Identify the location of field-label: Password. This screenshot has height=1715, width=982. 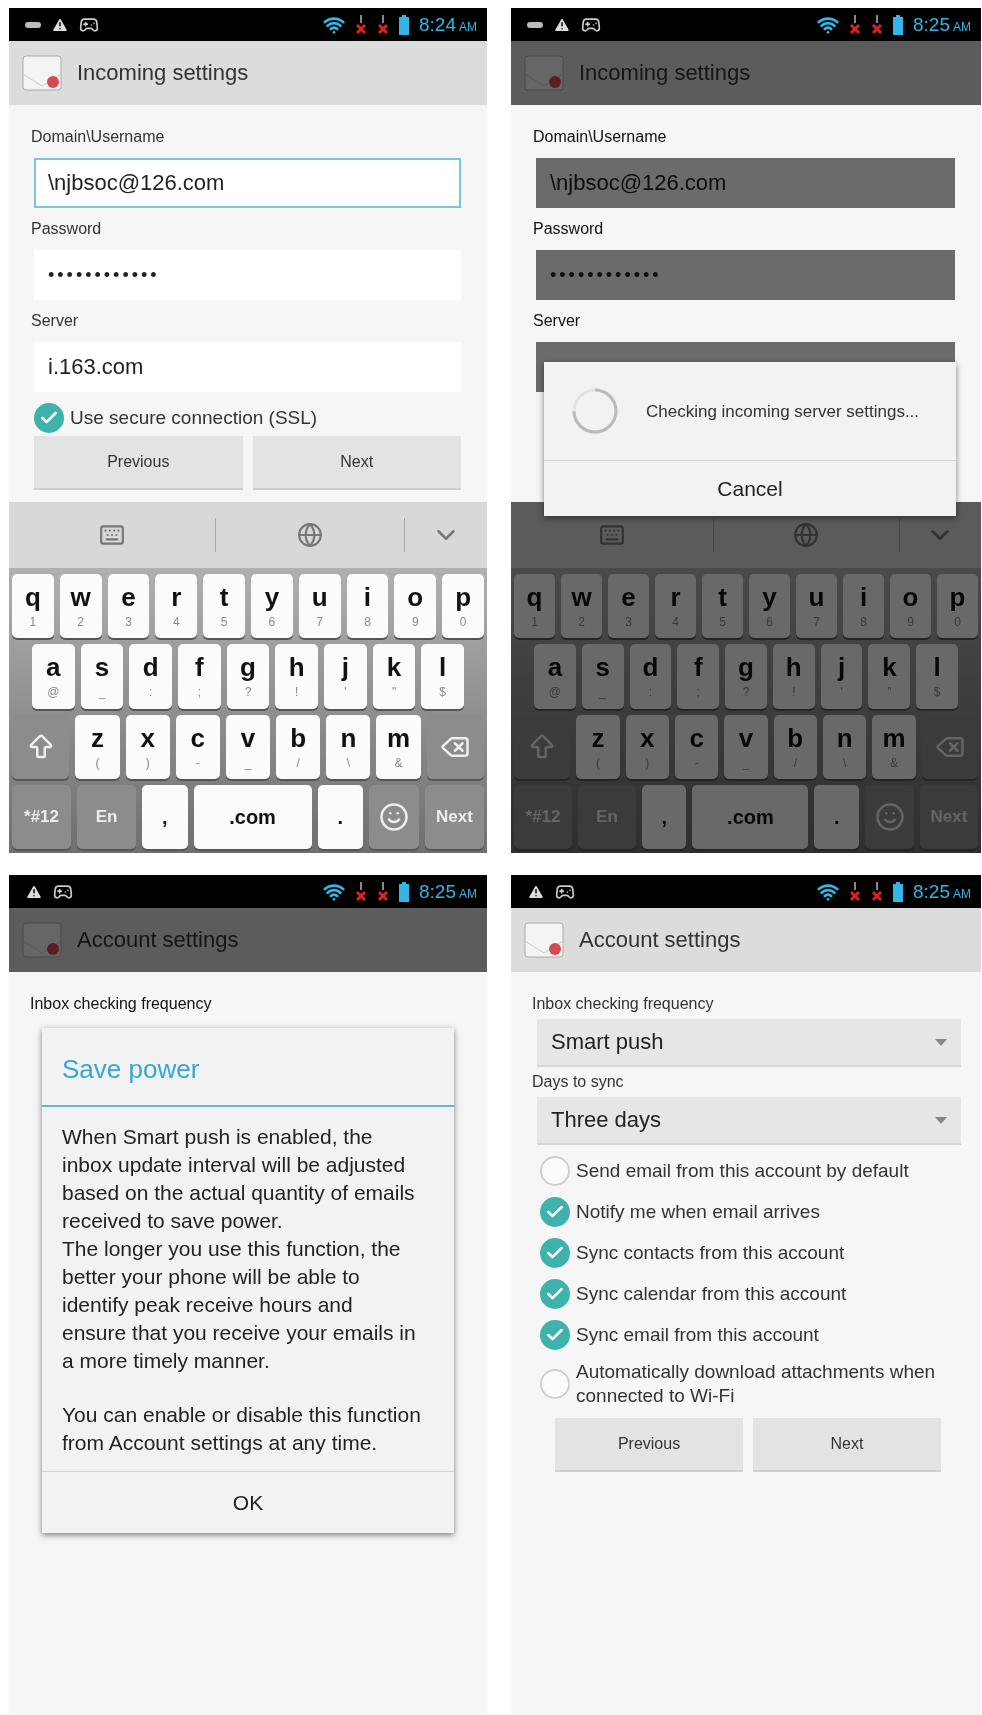
(568, 229).